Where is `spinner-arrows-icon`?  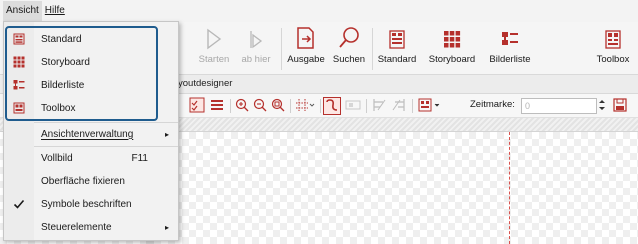 spinner-arrows-icon is located at coordinates (602, 106).